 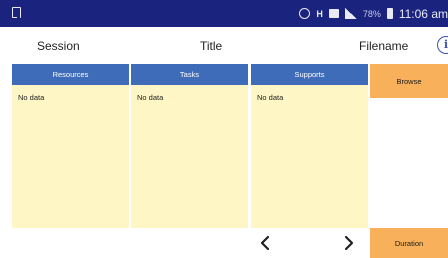 What do you see at coordinates (211, 46) in the screenshot?
I see `title-label: Title` at bounding box center [211, 46].